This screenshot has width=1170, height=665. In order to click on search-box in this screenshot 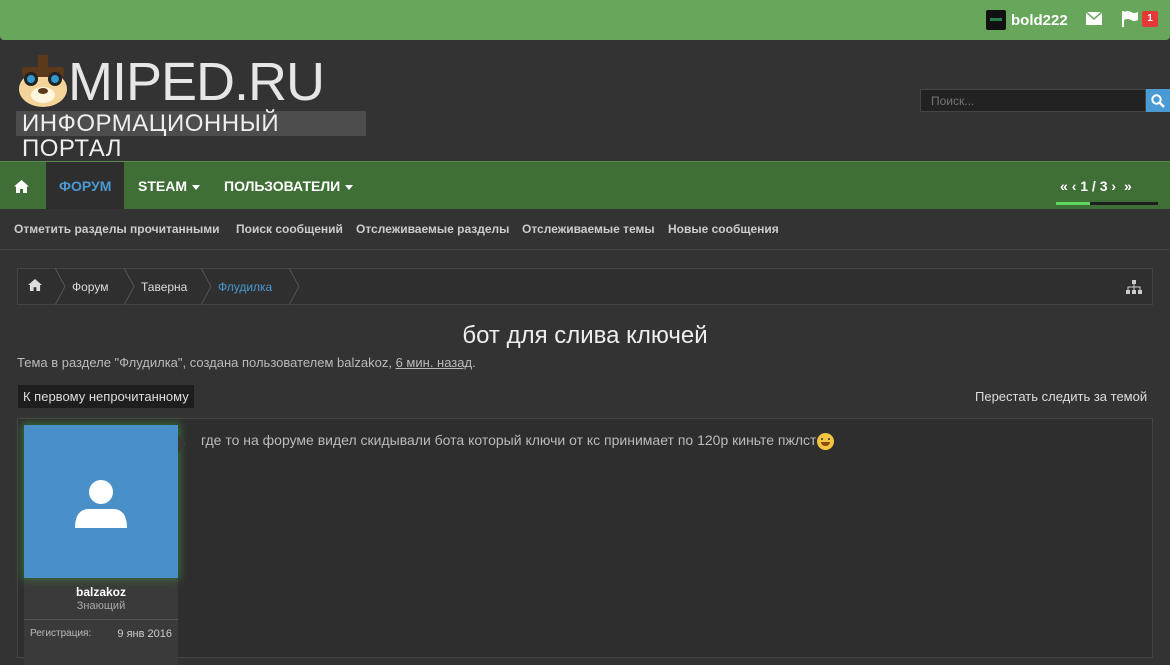, I will do `click(1045, 100)`.